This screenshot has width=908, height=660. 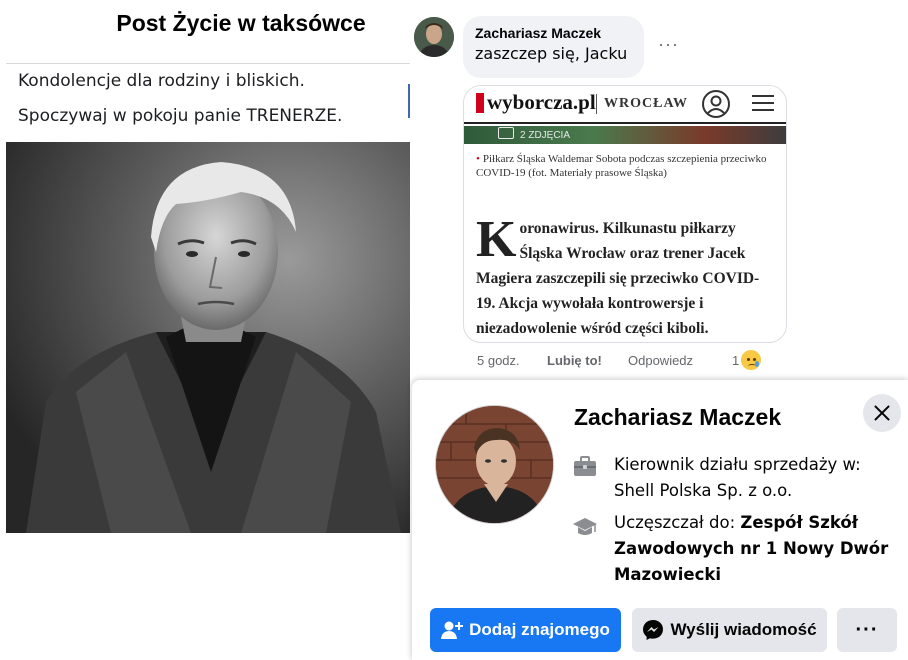 I want to click on reaction-count: 1, so click(x=735, y=360).